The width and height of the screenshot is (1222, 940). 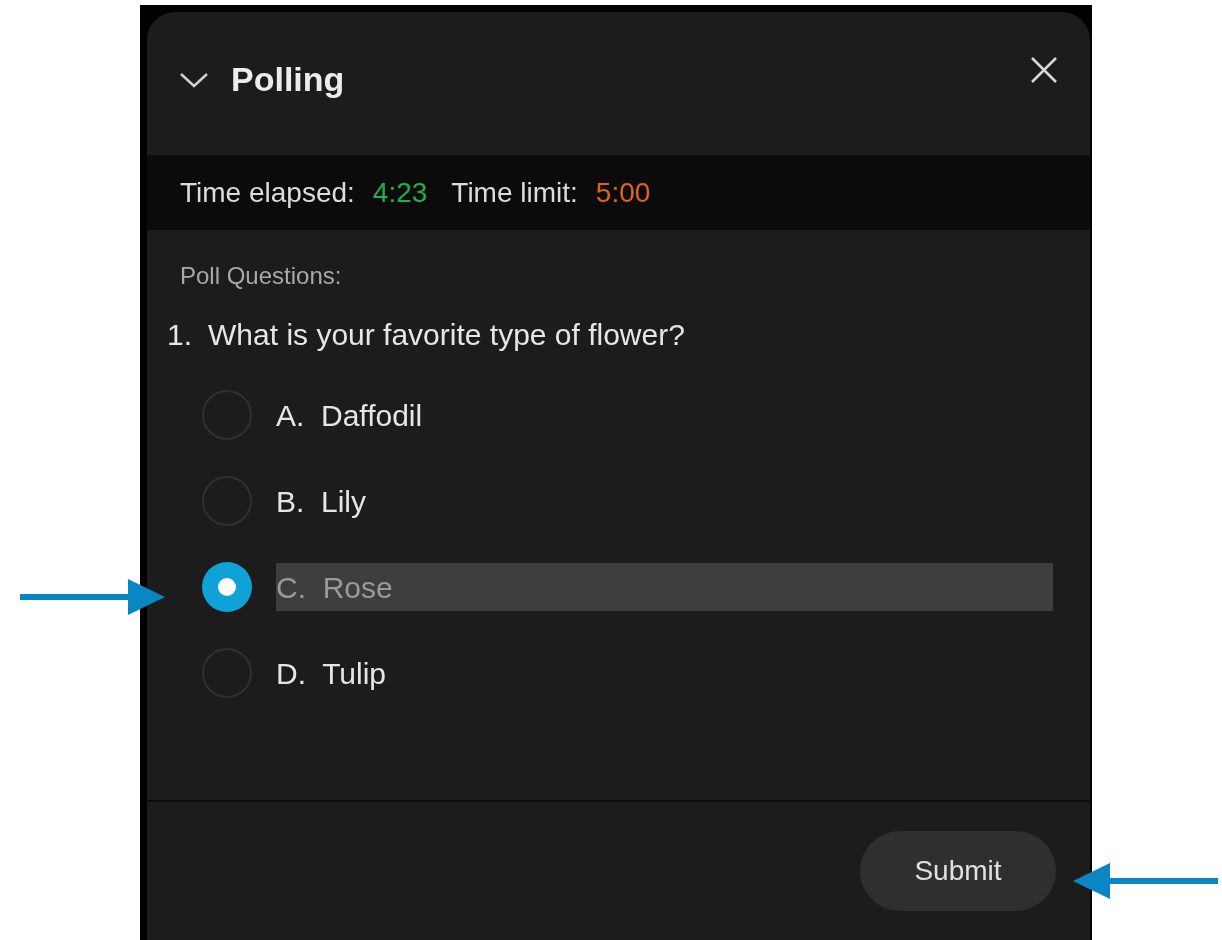 I want to click on option-label: D. Tulip, so click(x=683, y=673).